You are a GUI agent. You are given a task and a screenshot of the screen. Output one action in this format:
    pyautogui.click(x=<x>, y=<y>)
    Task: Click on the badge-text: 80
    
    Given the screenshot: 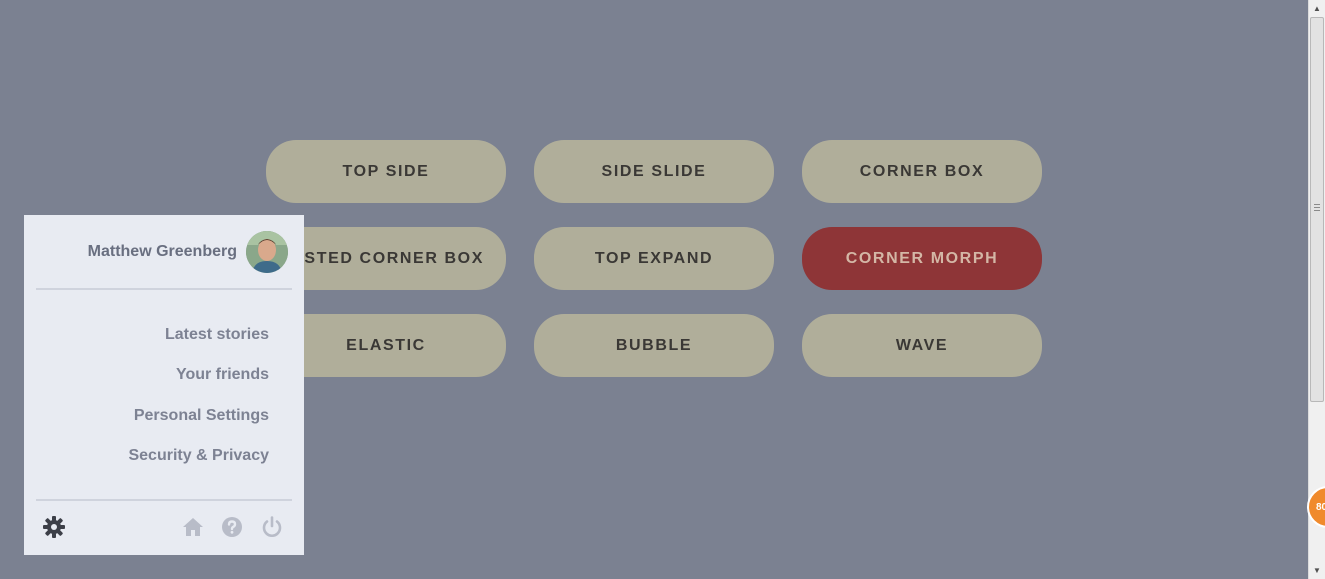 What is the action you would take?
    pyautogui.click(x=1320, y=507)
    